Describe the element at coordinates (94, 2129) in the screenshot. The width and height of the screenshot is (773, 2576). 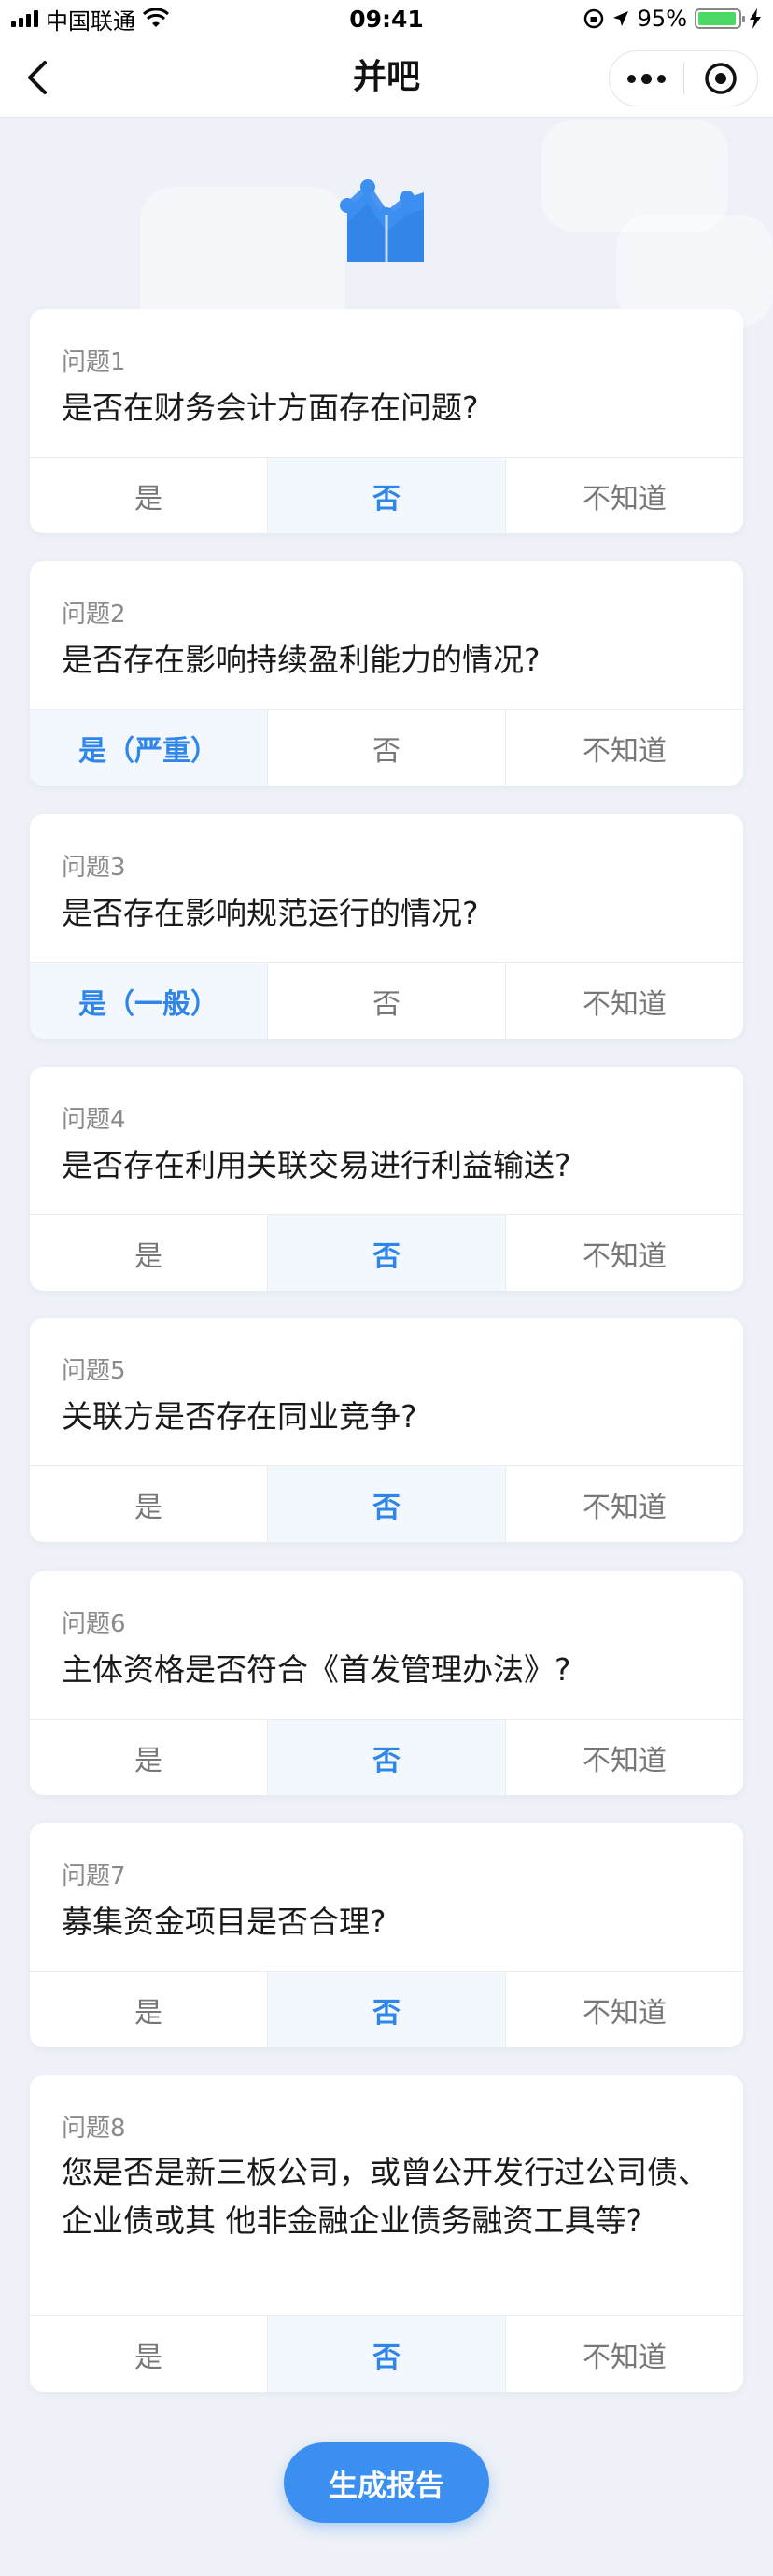
I see `question-number: 问题8` at that location.